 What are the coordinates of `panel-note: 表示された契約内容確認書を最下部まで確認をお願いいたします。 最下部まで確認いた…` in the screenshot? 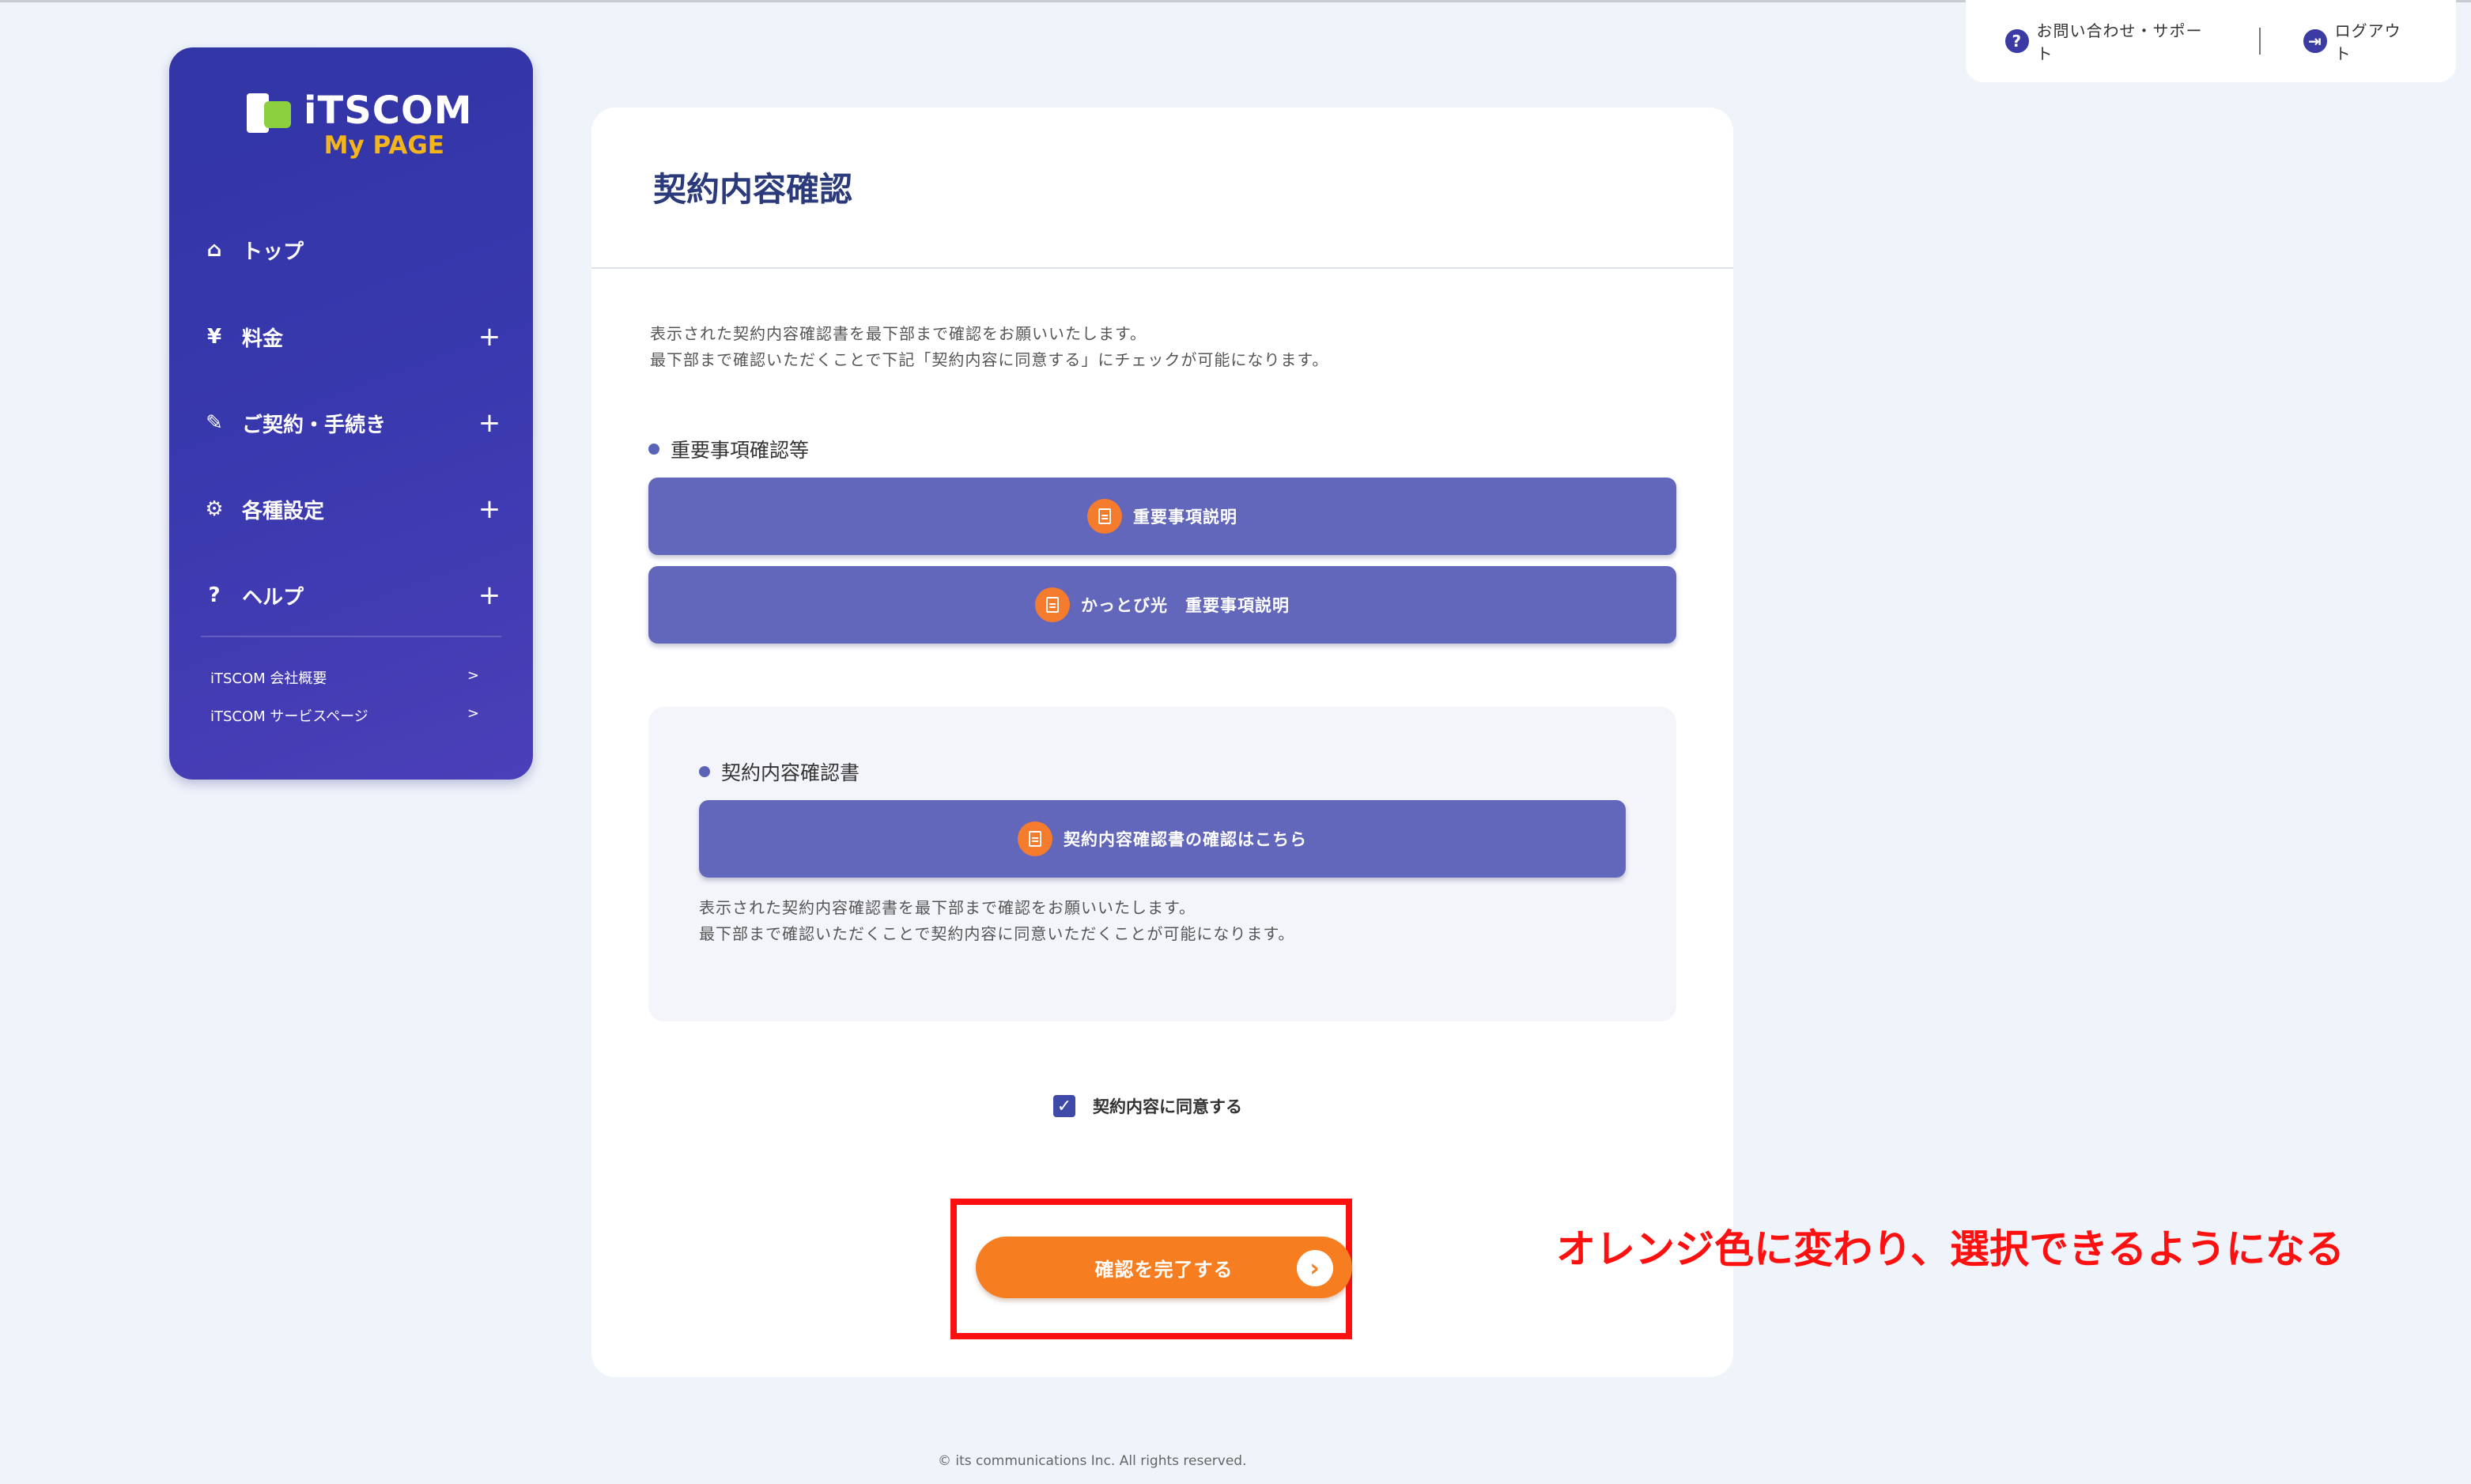 It's located at (996, 921).